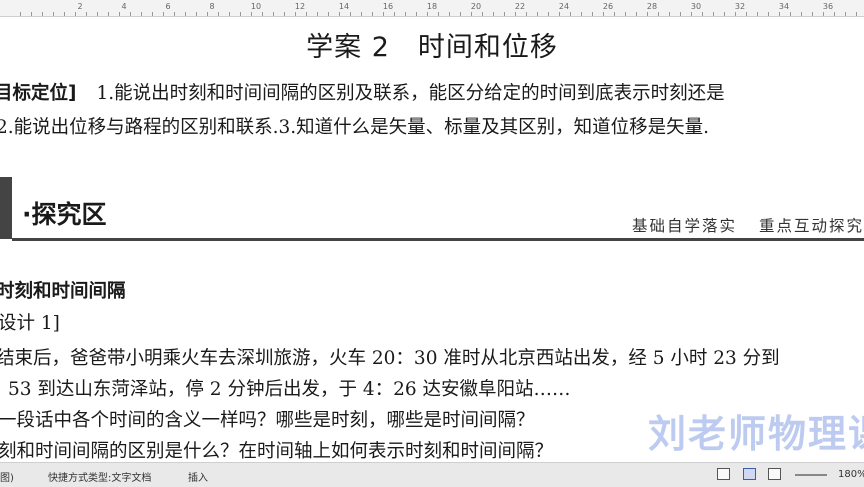 The image size is (864, 487). Describe the element at coordinates (608, 6) in the screenshot. I see `ruler-number: 26` at that location.